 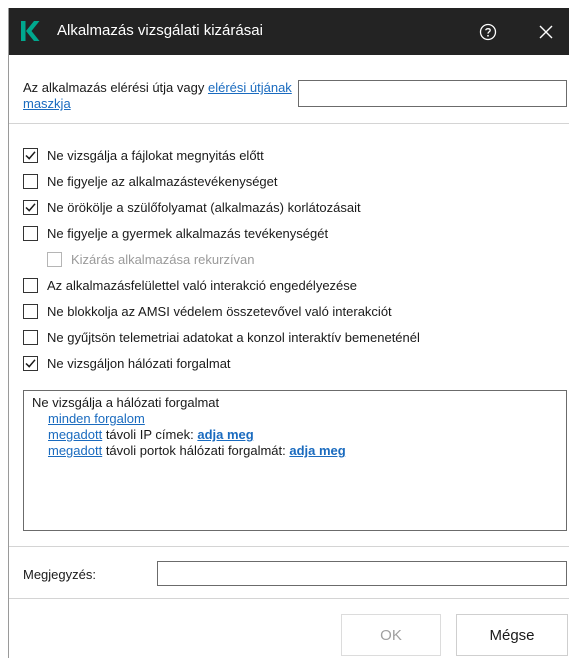 I want to click on ip-traffic-line: megadott távoli IP címek: adja meg, so click(x=295, y=435).